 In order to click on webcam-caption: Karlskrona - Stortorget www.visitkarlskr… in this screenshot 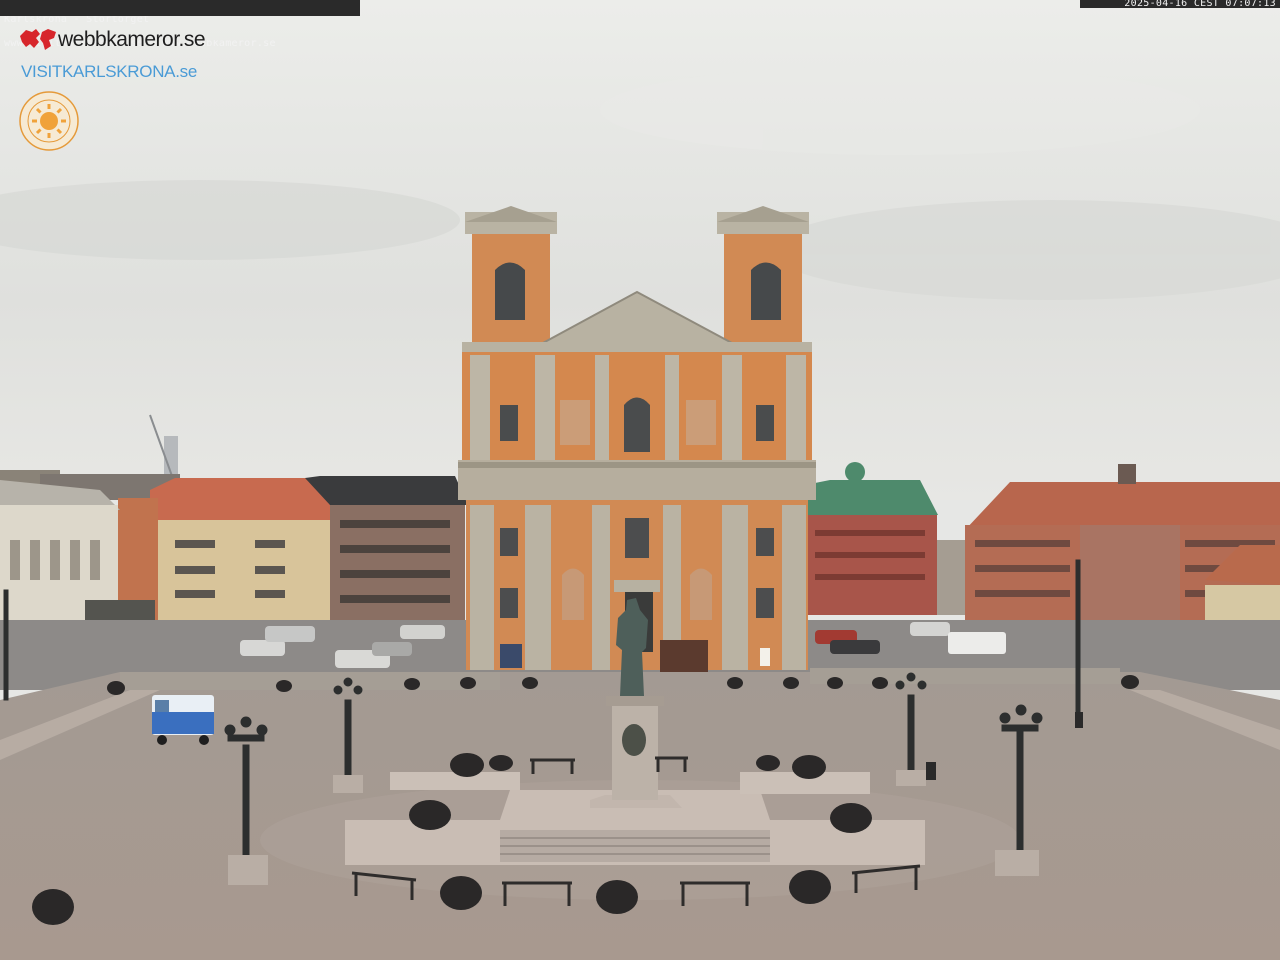, I will do `click(180, 24)`.